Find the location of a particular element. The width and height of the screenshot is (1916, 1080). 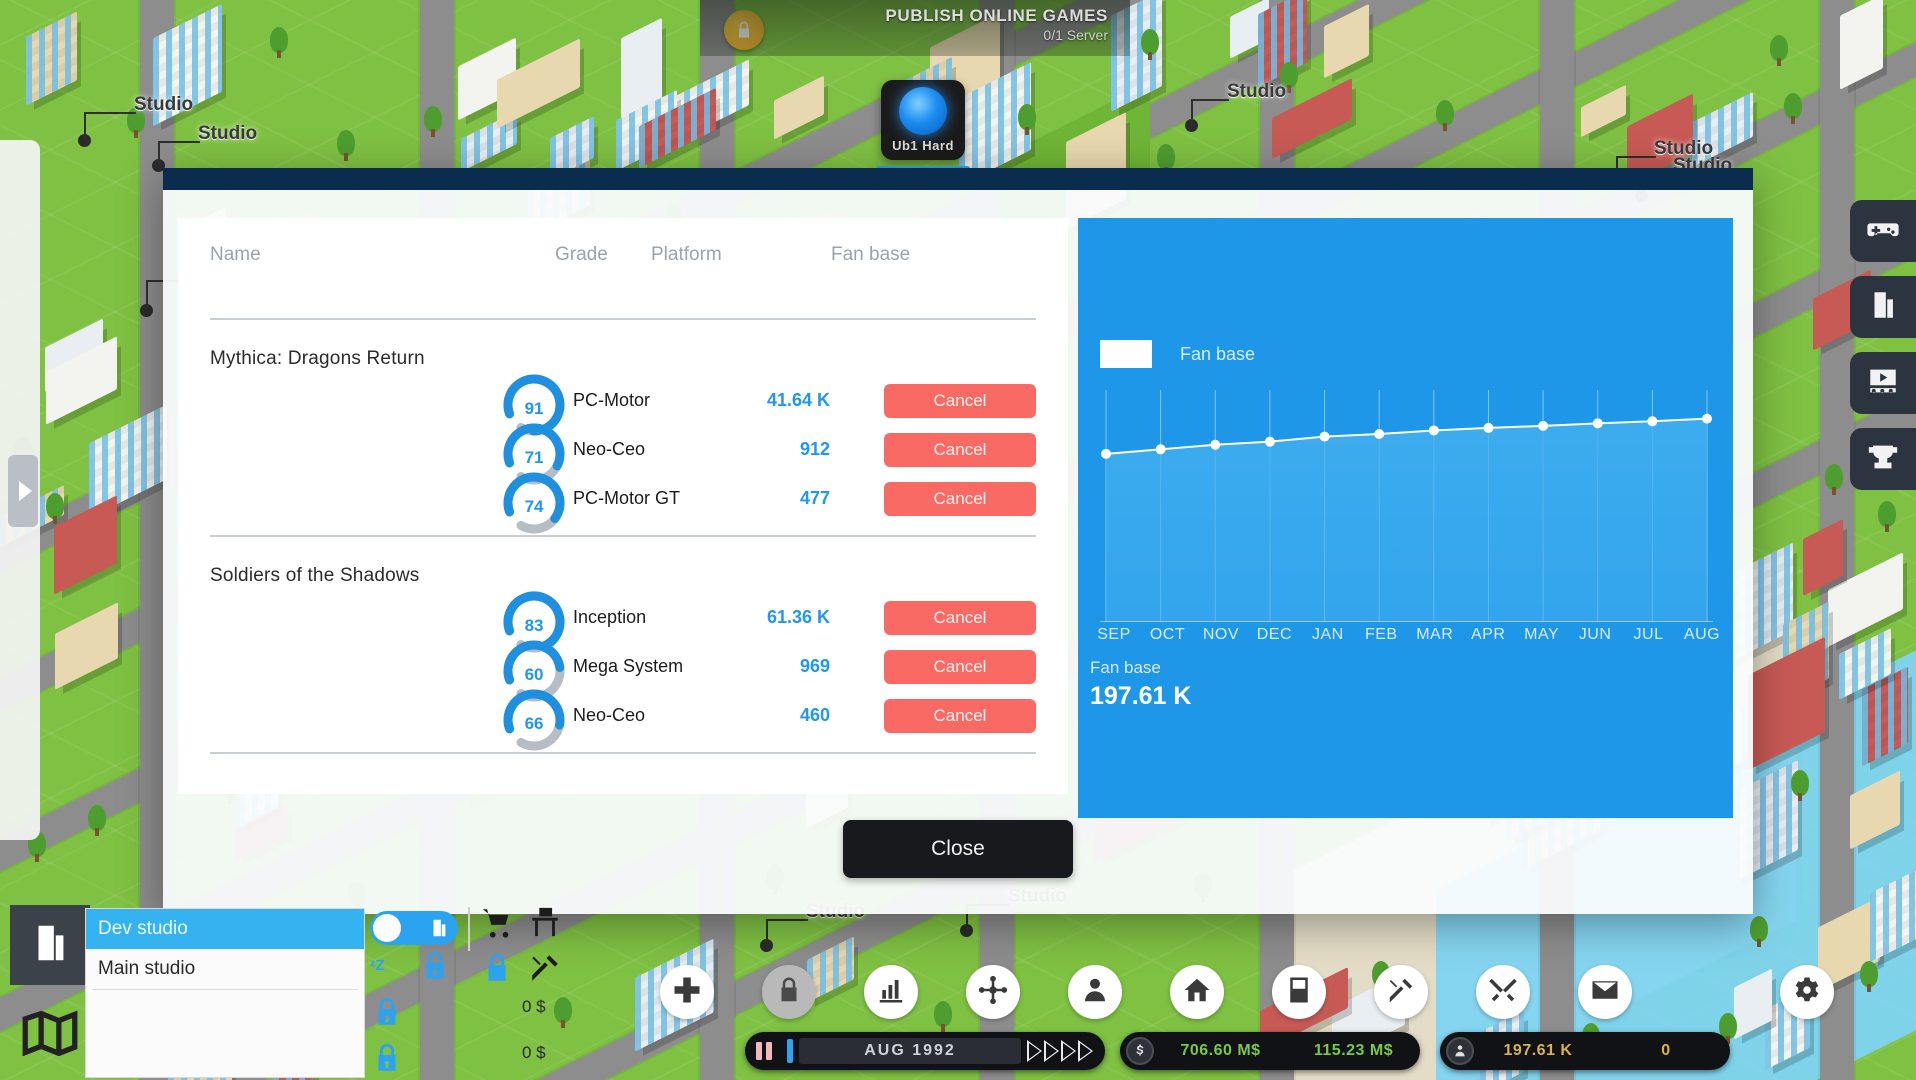

column-header-name: Name is located at coordinates (235, 254).